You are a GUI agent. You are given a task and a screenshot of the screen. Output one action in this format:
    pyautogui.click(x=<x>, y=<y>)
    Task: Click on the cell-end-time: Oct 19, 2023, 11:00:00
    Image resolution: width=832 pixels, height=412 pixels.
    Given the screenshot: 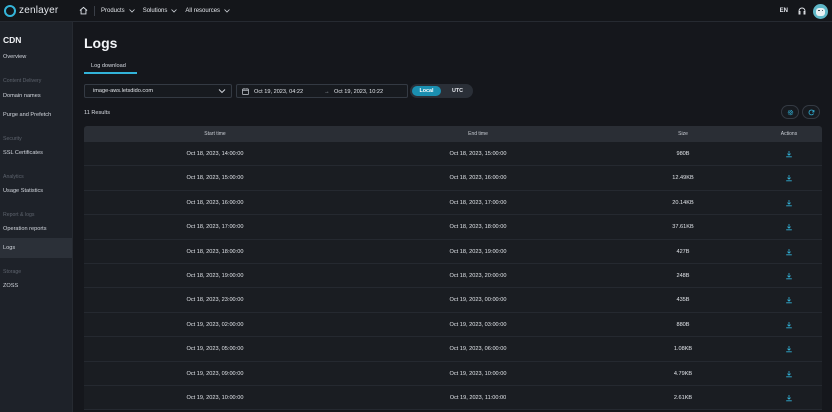 What is the action you would take?
    pyautogui.click(x=478, y=397)
    